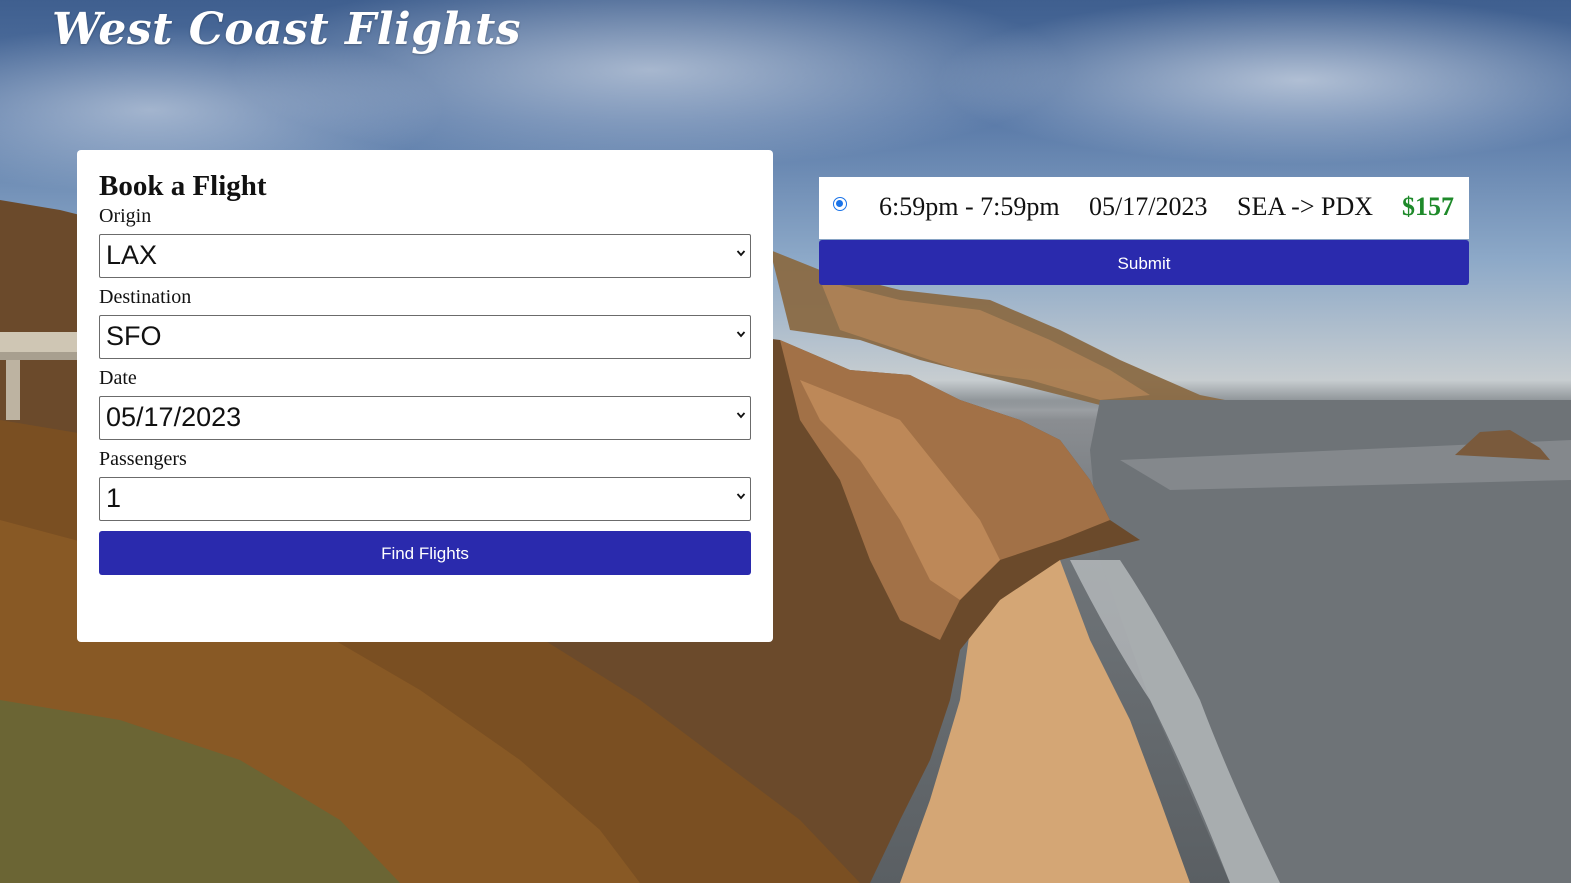 This screenshot has height=883, width=1571. What do you see at coordinates (287, 29) in the screenshot?
I see `site-title: West Coast Flights` at bounding box center [287, 29].